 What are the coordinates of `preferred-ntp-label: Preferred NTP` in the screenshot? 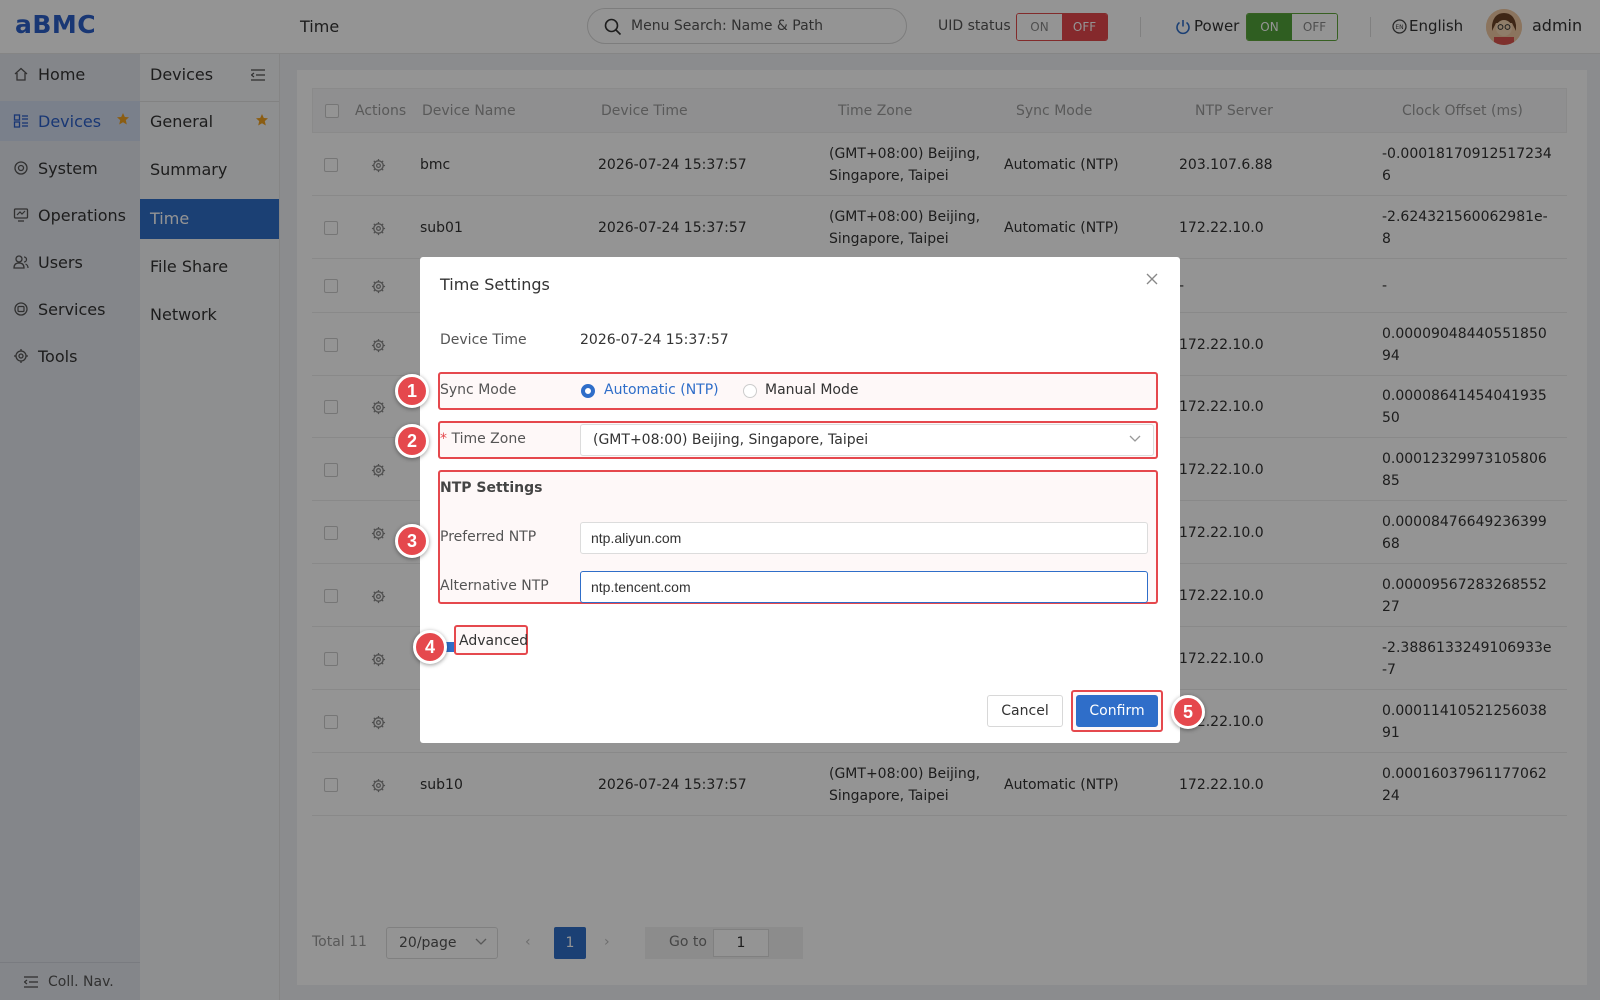 It's located at (488, 537).